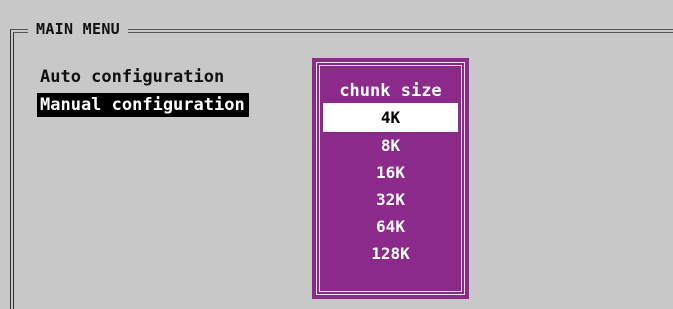  I want to click on chunk-option-8k: 8K, so click(390, 146).